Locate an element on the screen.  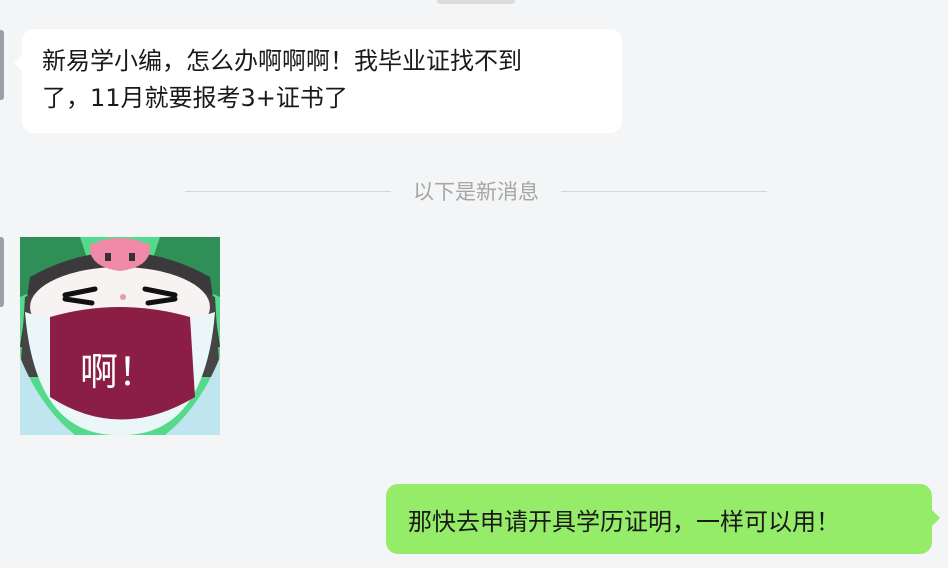
sticker-message is located at coordinates (120, 336).